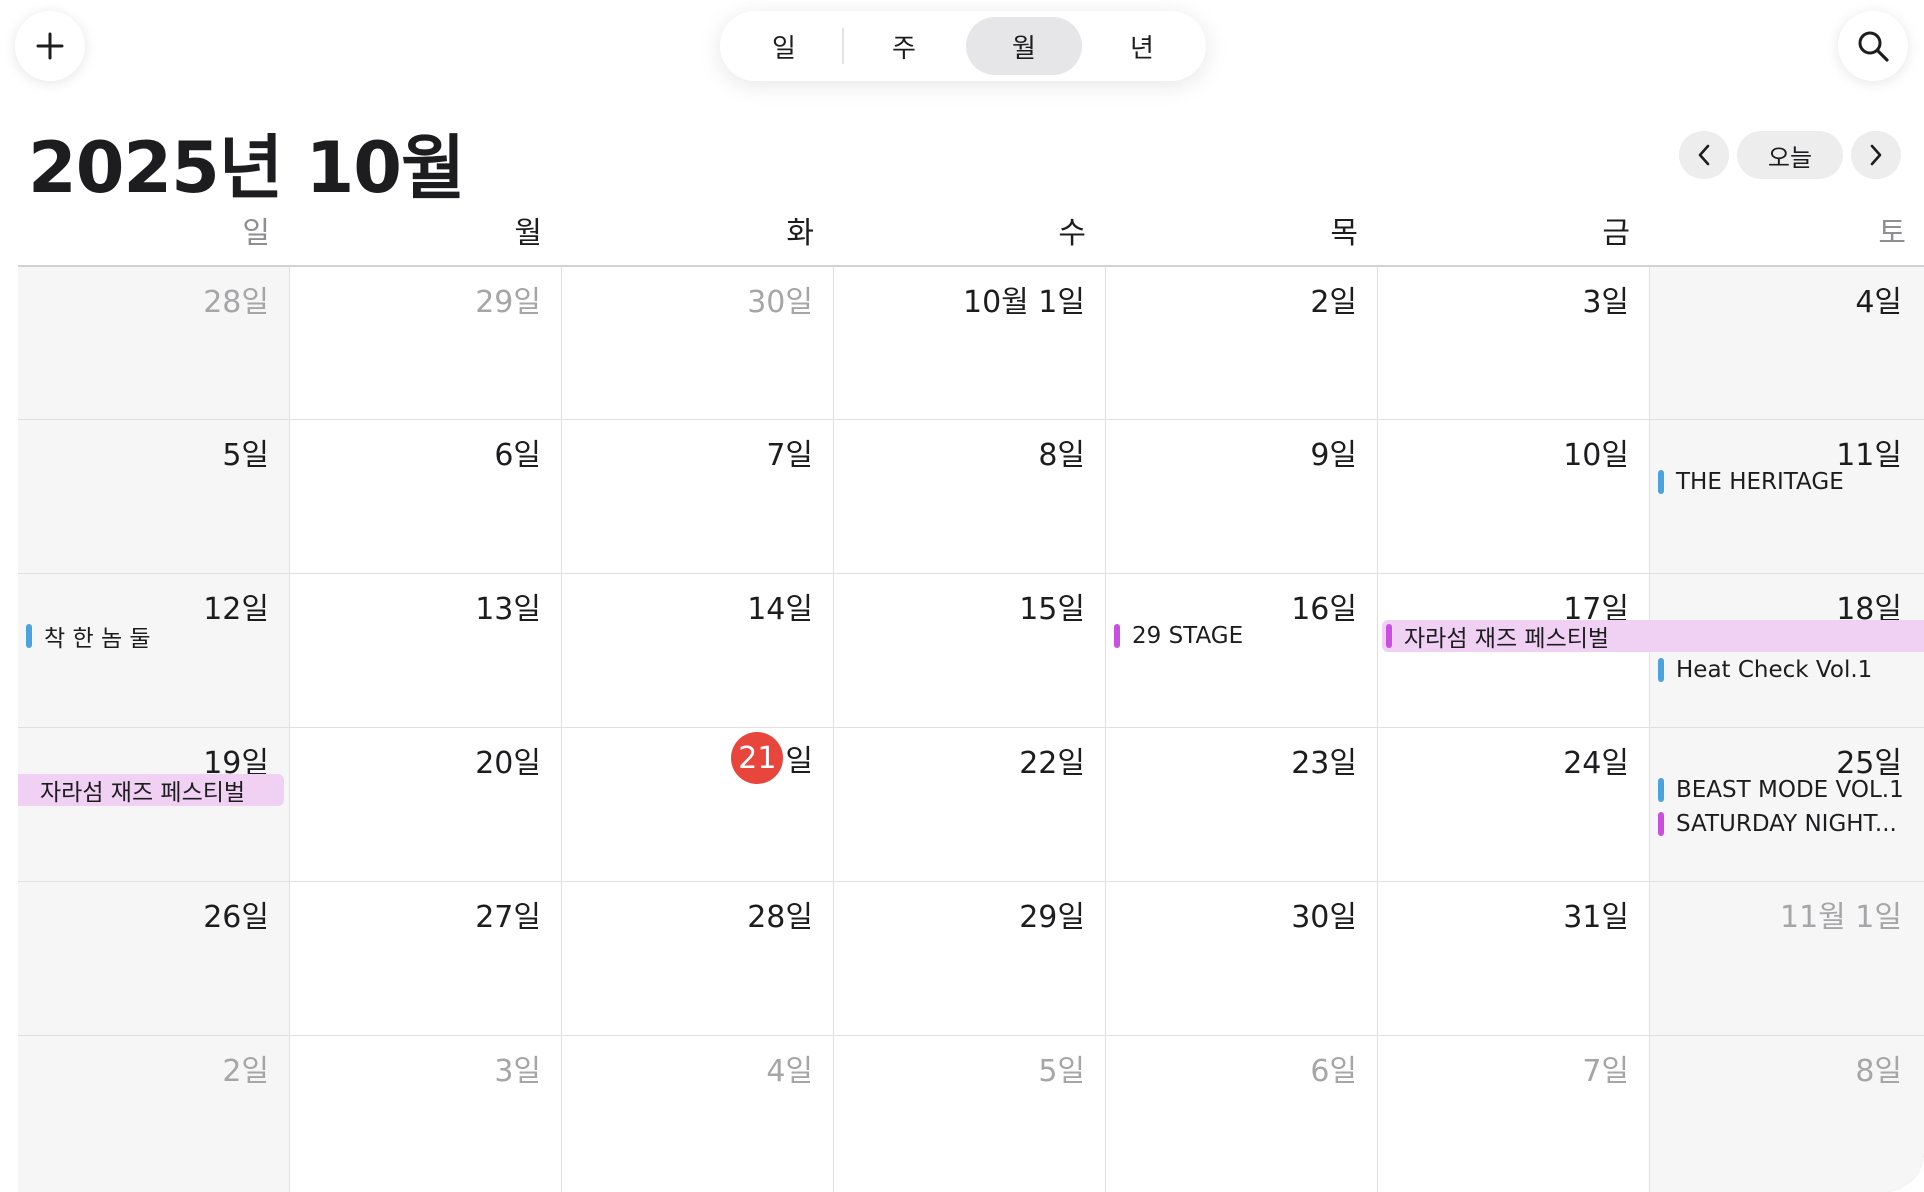 This screenshot has height=1192, width=1924. I want to click on day-number: 15일, so click(1052, 609).